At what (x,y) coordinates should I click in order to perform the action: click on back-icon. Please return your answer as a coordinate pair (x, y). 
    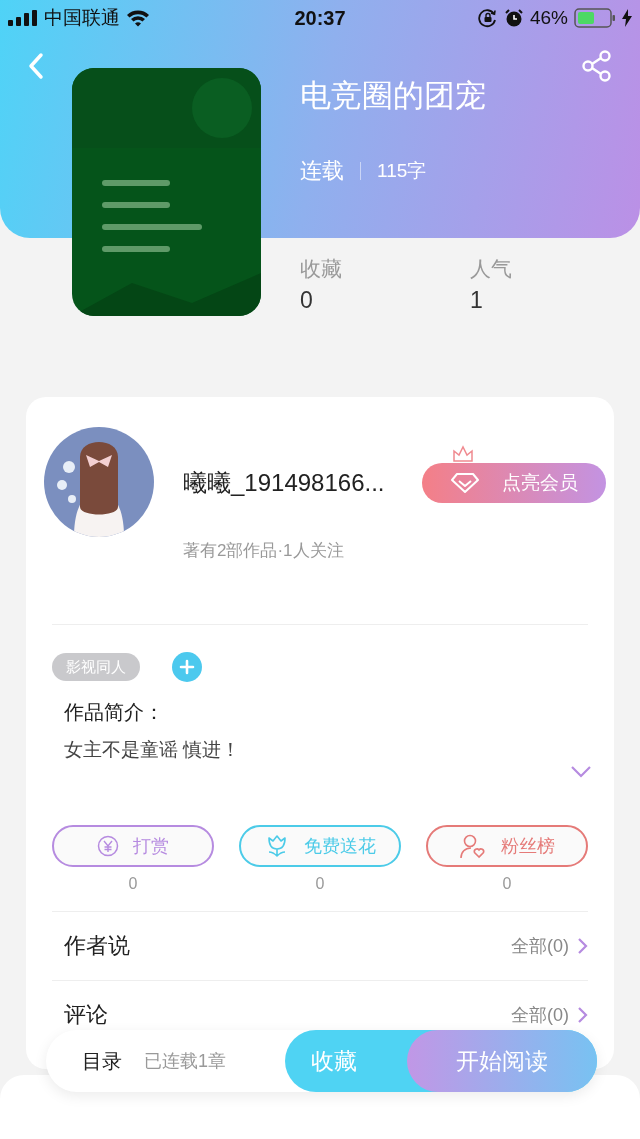
    Looking at the image, I should click on (36, 66).